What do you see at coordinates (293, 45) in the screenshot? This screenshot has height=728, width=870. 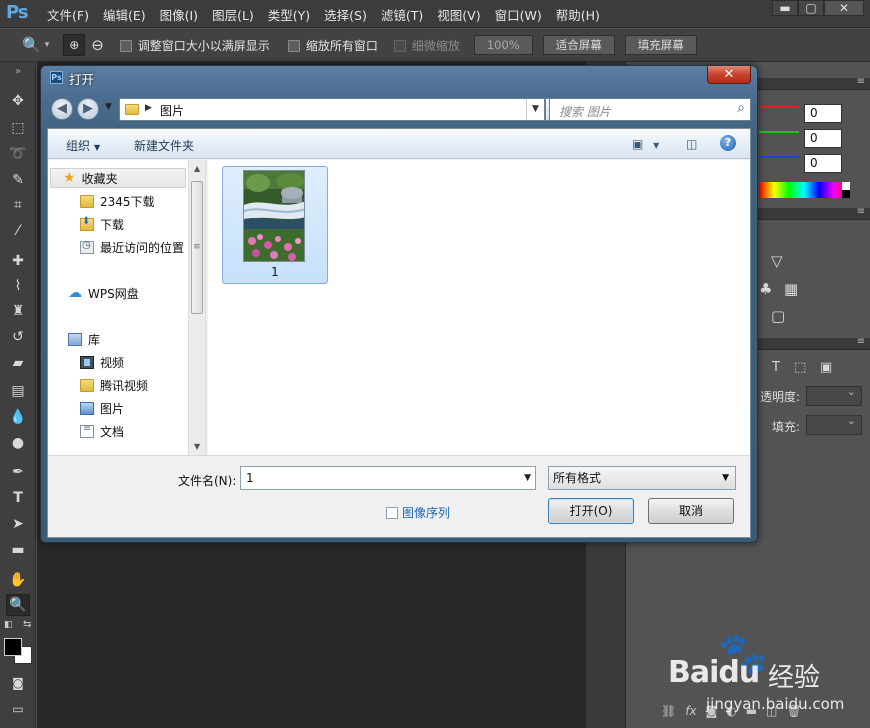 I see `zoom-all-checkbox` at bounding box center [293, 45].